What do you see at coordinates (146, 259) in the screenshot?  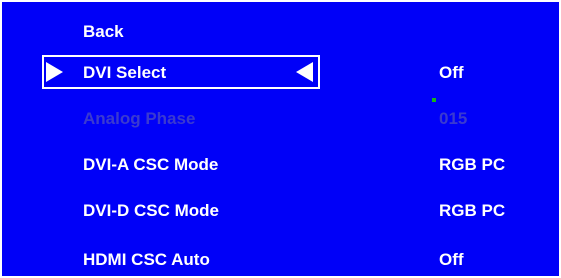 I see `menu-item-label: HDMI CSC Auto` at bounding box center [146, 259].